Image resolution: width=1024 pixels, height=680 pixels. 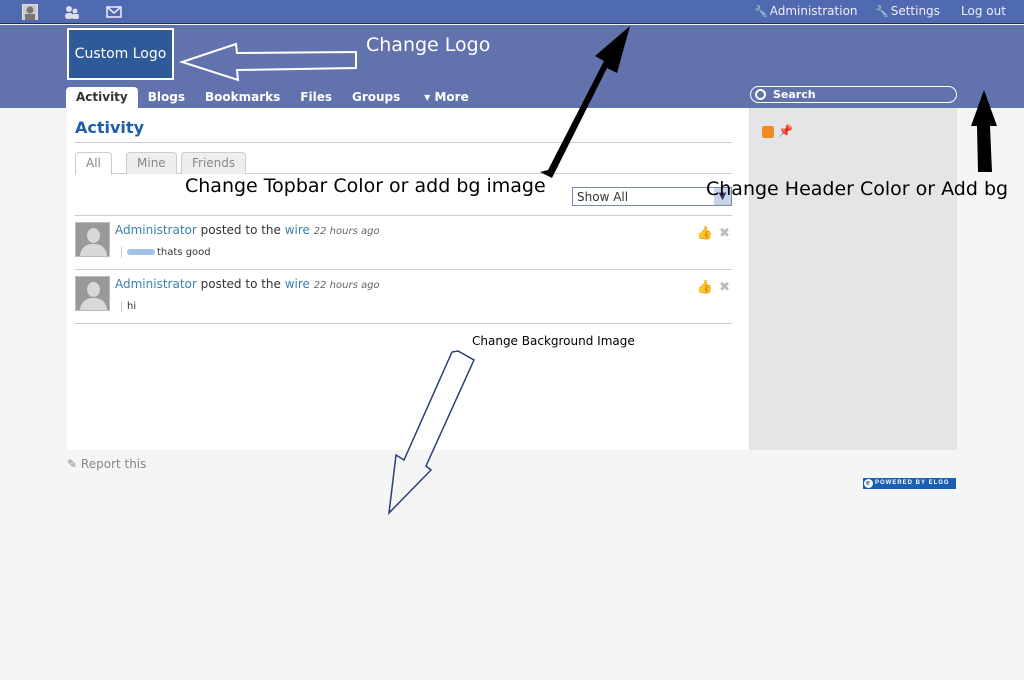 I want to click on messages-icon, so click(x=114, y=12).